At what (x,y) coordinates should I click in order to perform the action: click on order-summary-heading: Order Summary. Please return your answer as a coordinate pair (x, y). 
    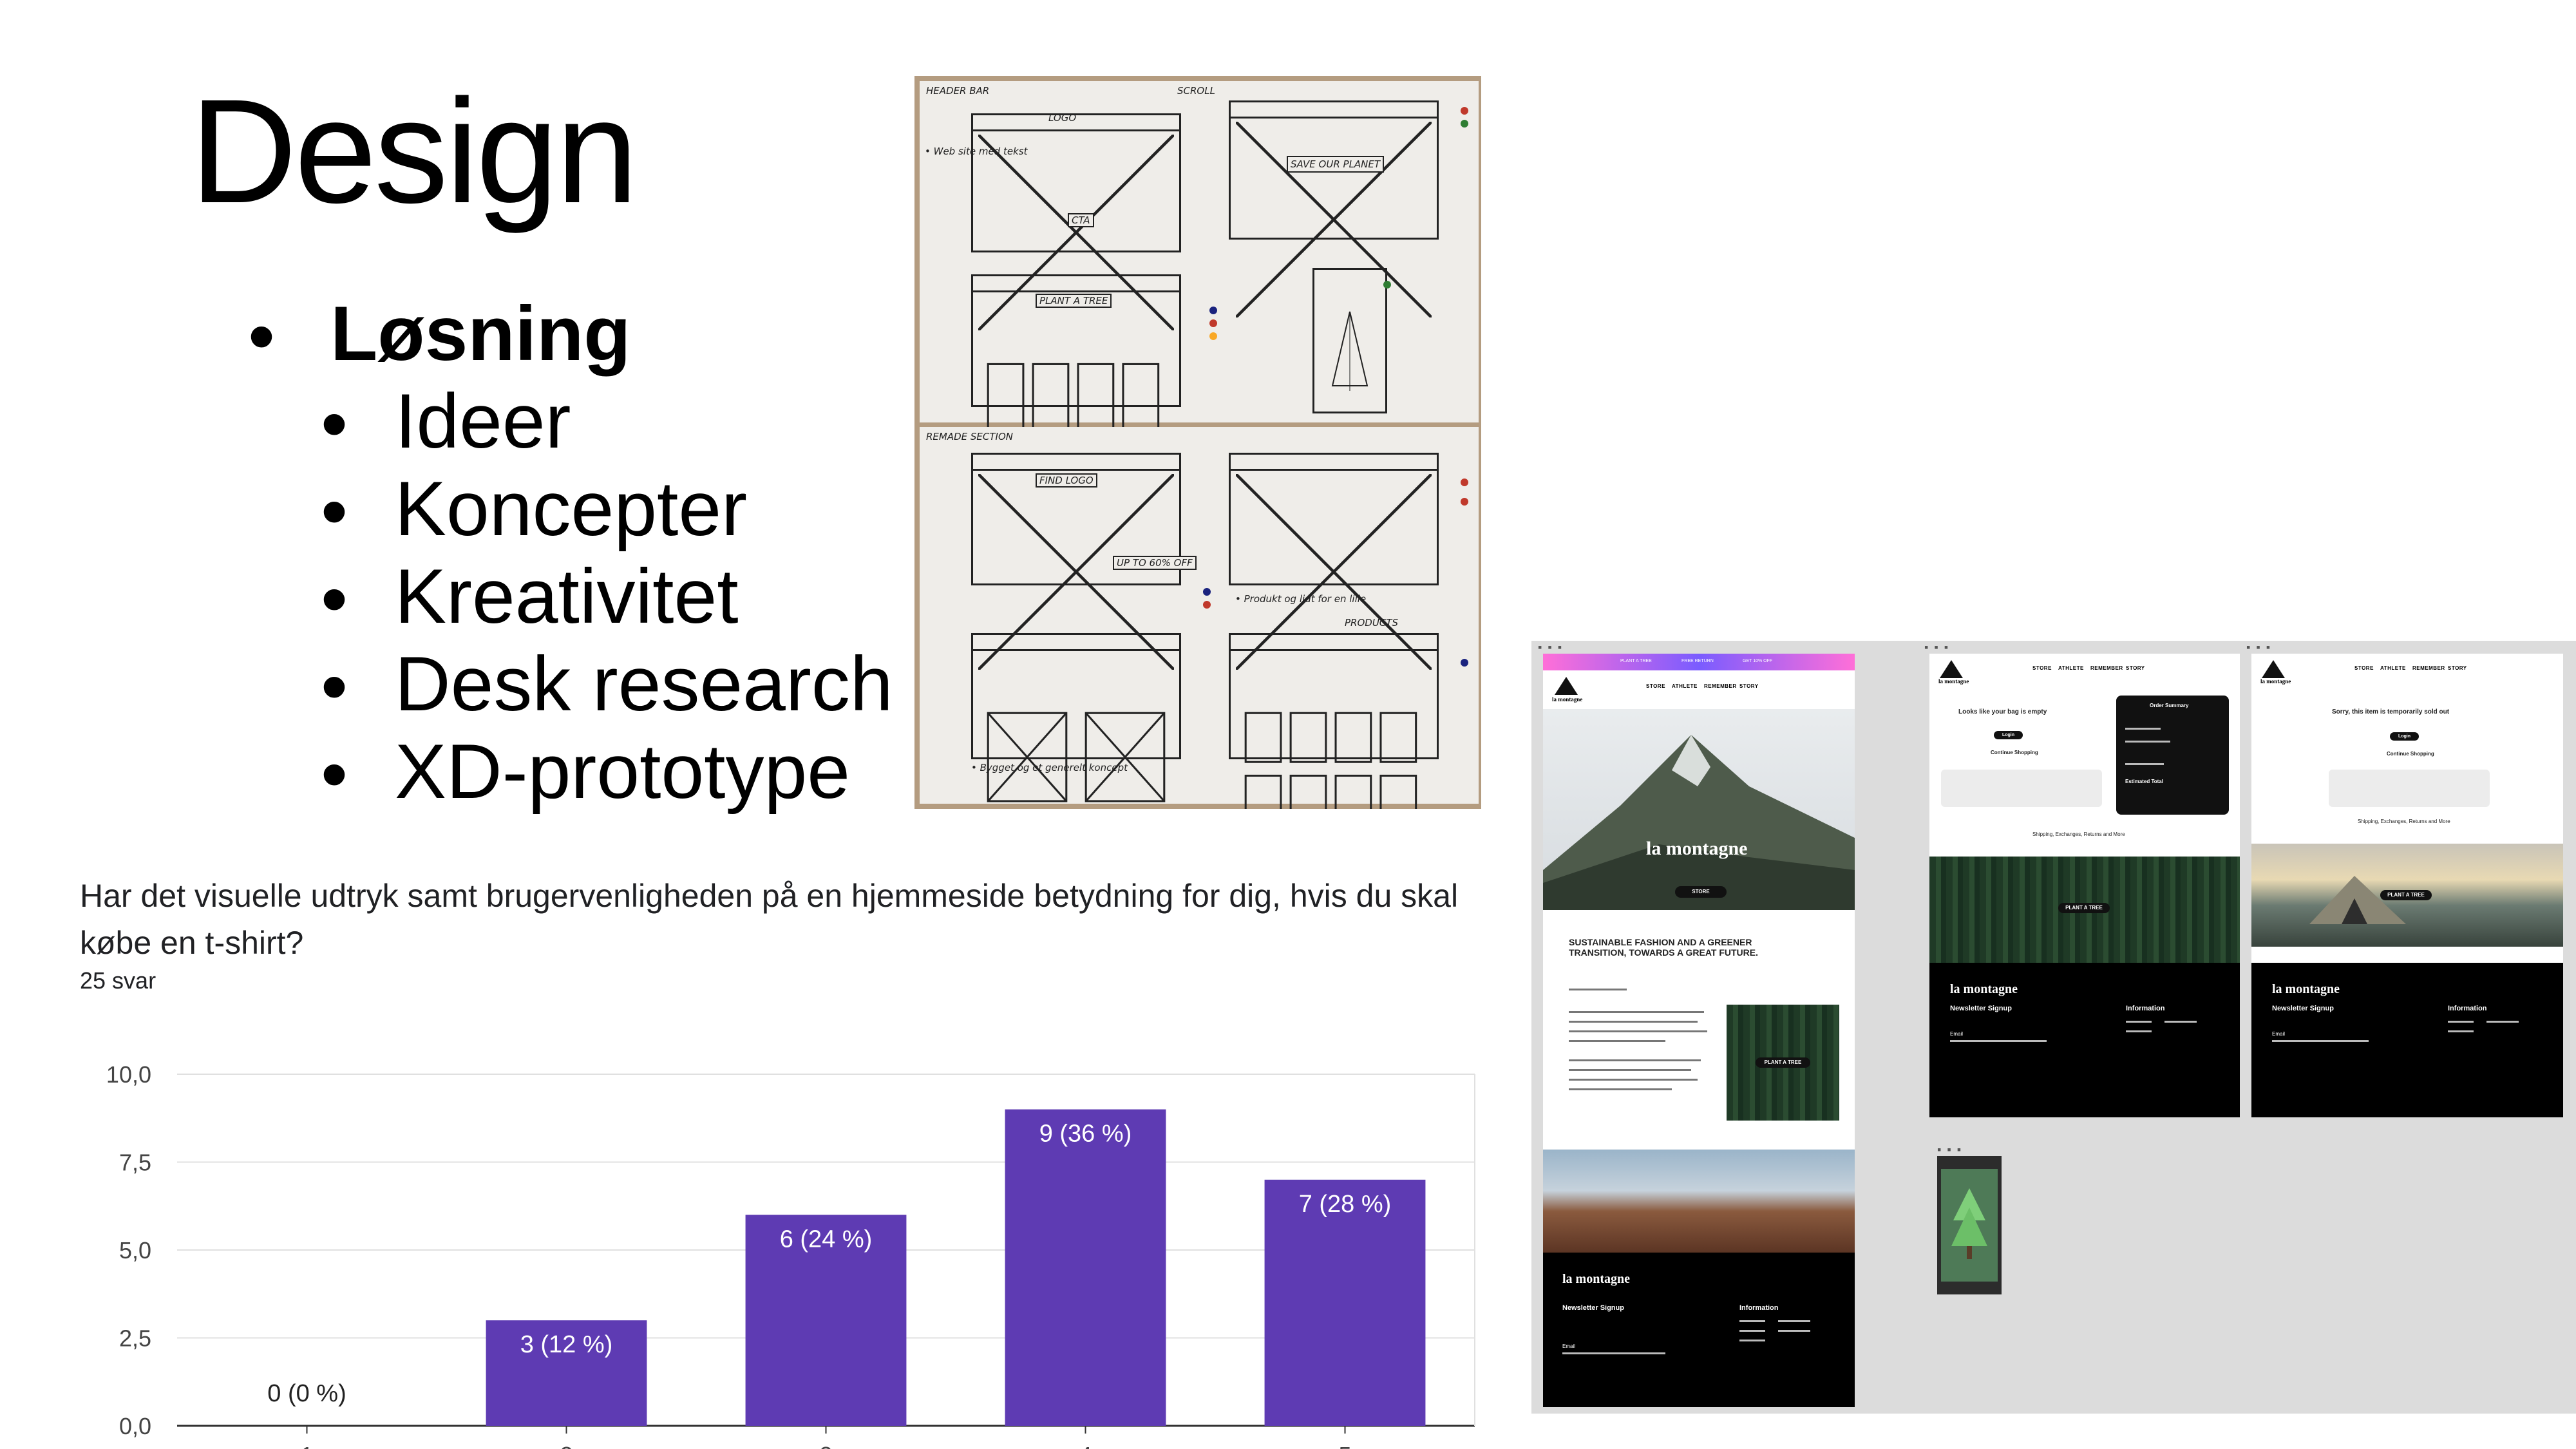
    Looking at the image, I should click on (2169, 706).